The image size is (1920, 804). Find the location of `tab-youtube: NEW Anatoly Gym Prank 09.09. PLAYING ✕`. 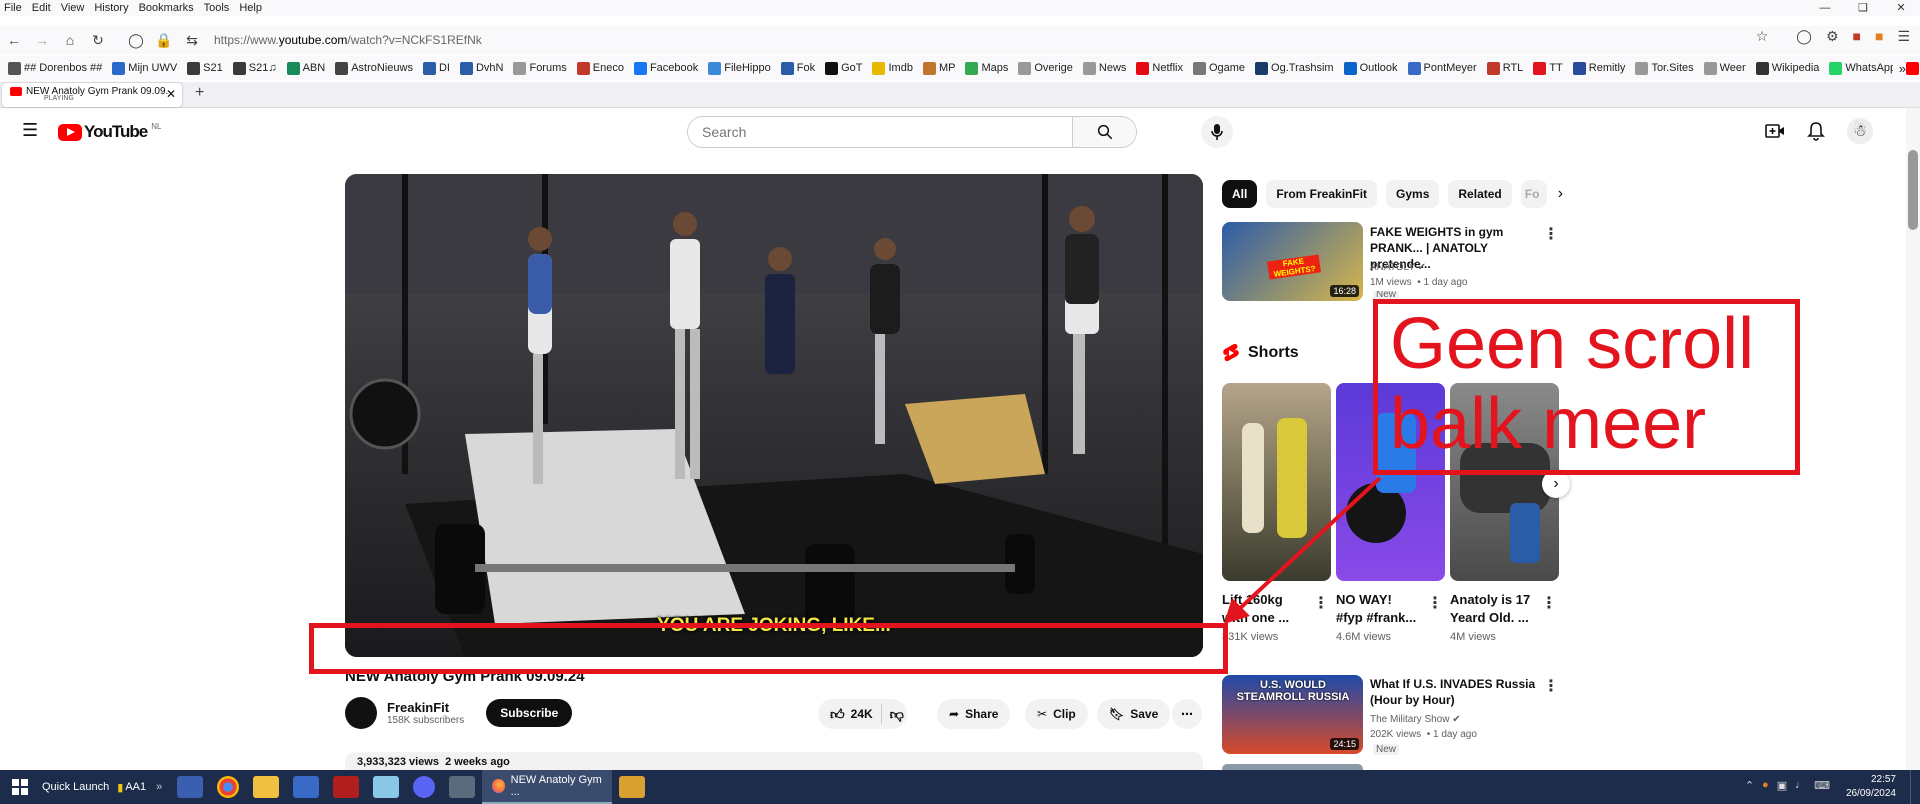

tab-youtube: NEW Anatoly Gym Prank 09.09. PLAYING ✕ is located at coordinates (92, 95).